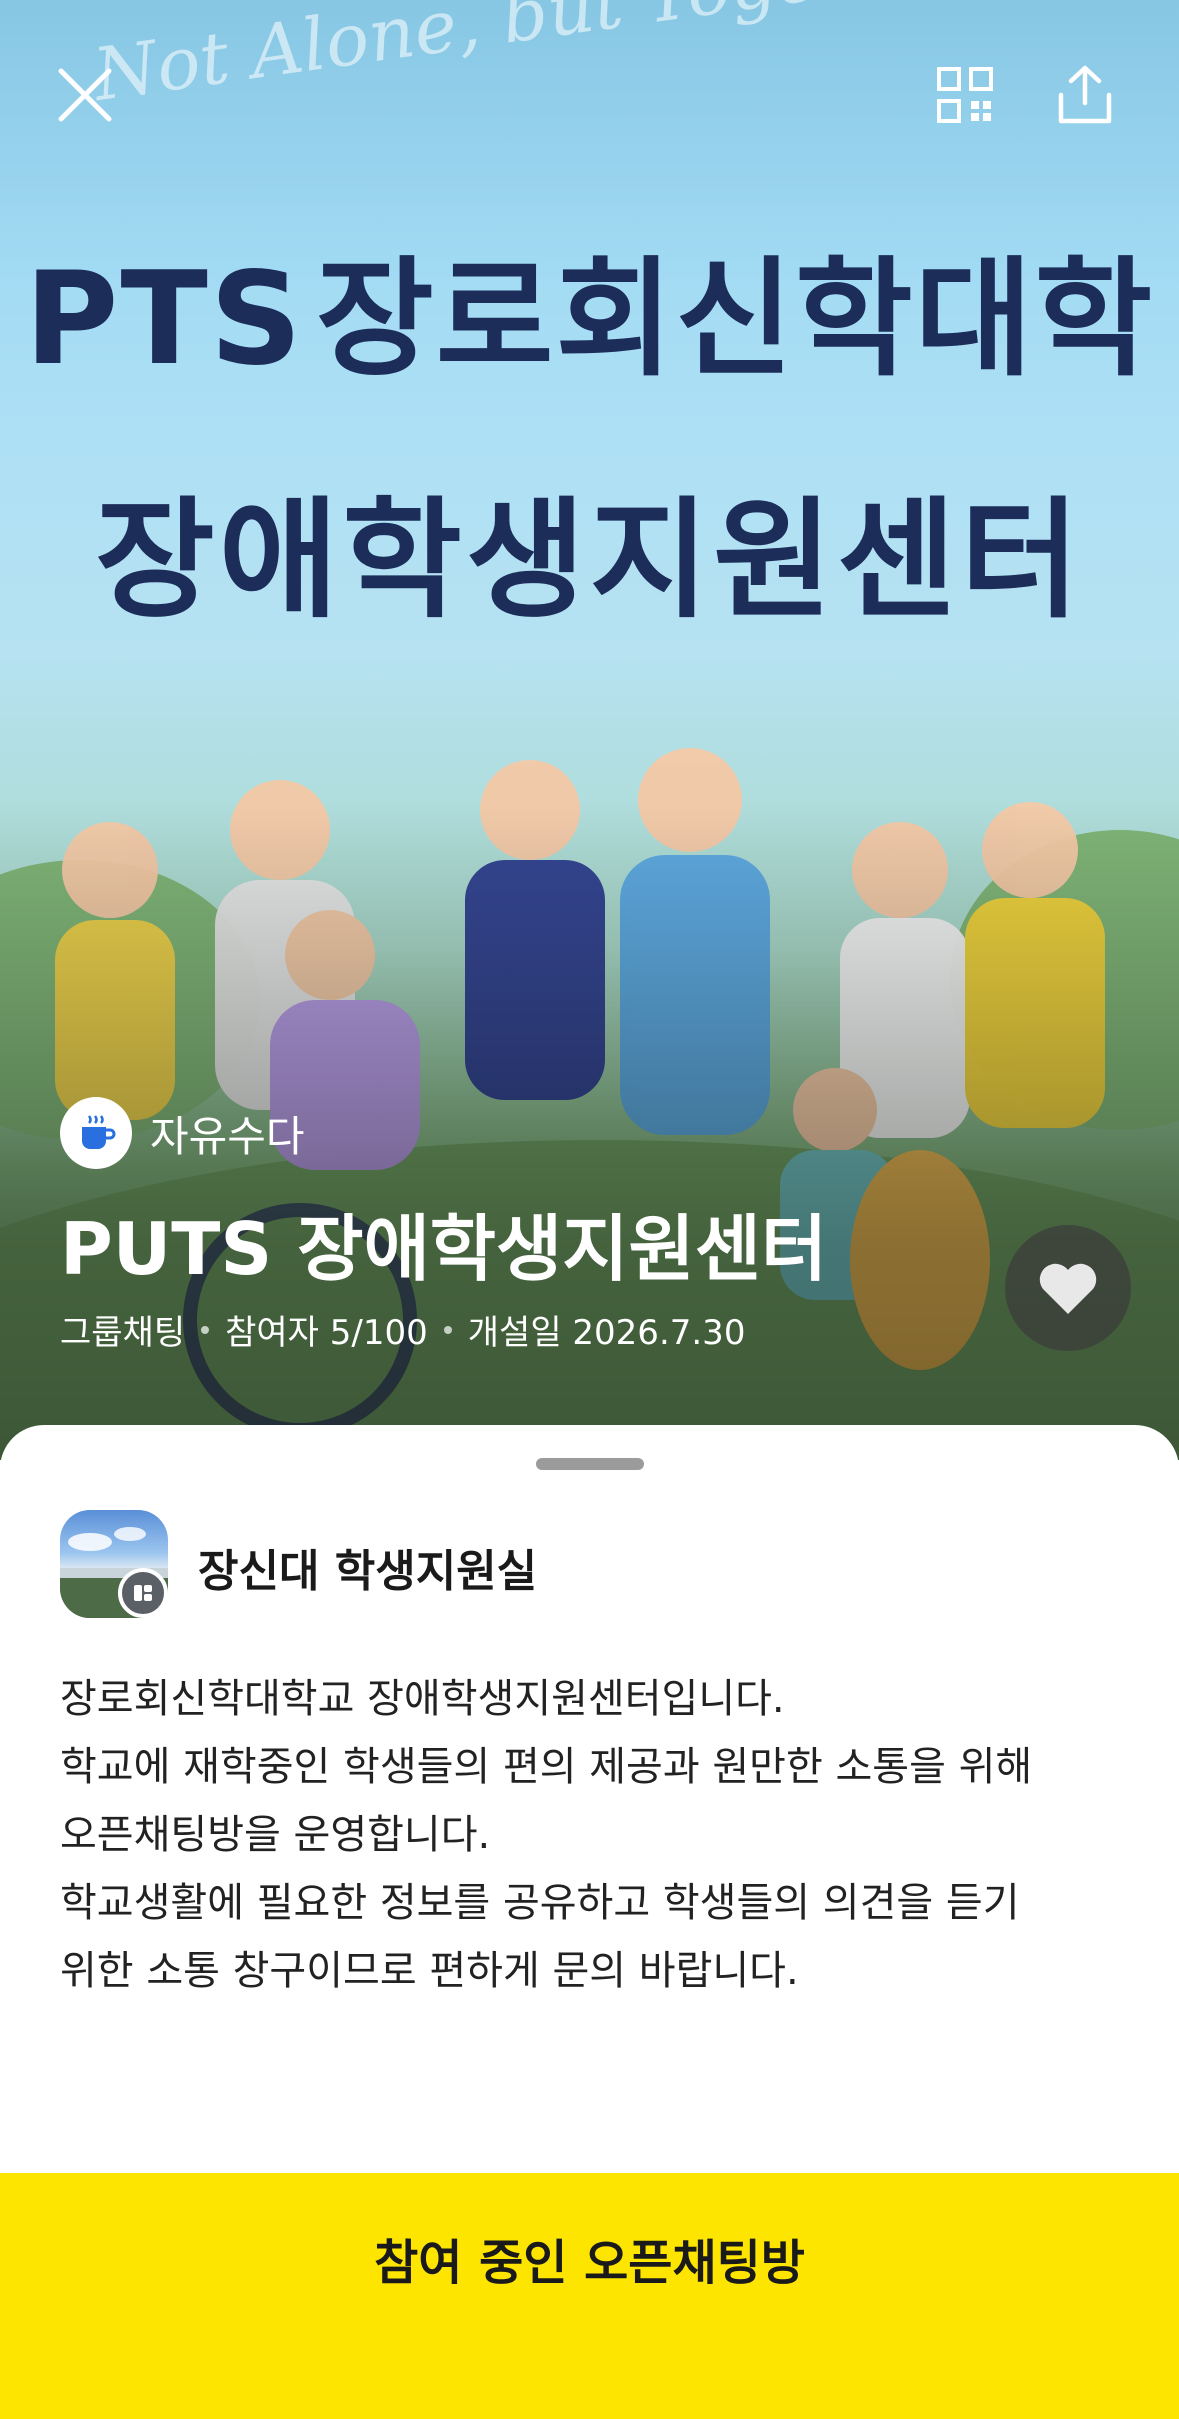 Image resolution: width=1179 pixels, height=2419 pixels. Describe the element at coordinates (589, 560) in the screenshot. I see `banner-title-line2: 장애학생지원센터` at that location.